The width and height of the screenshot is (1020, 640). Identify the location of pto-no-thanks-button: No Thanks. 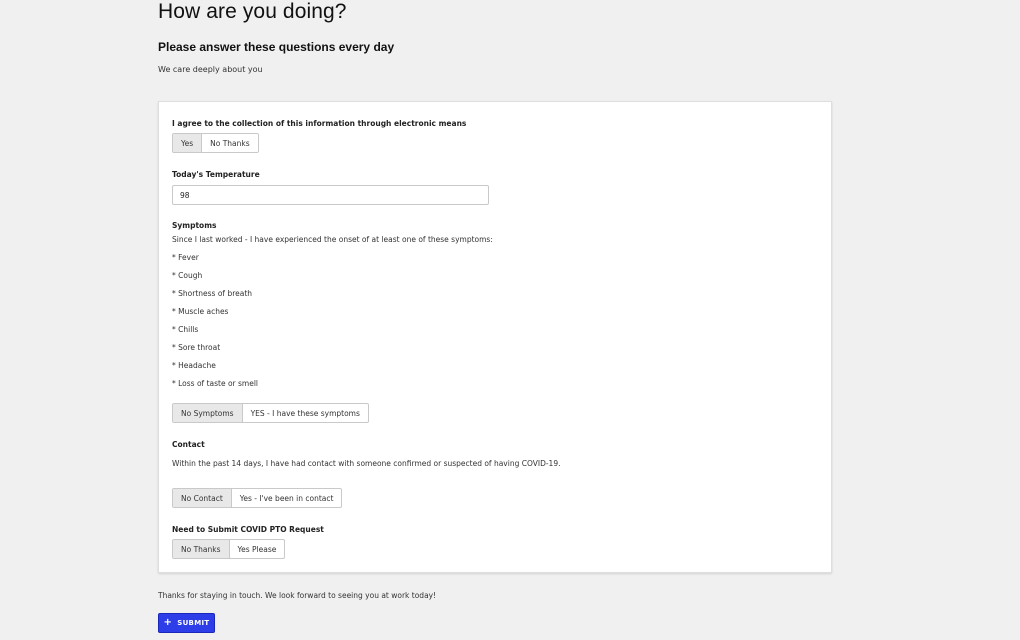
(201, 549).